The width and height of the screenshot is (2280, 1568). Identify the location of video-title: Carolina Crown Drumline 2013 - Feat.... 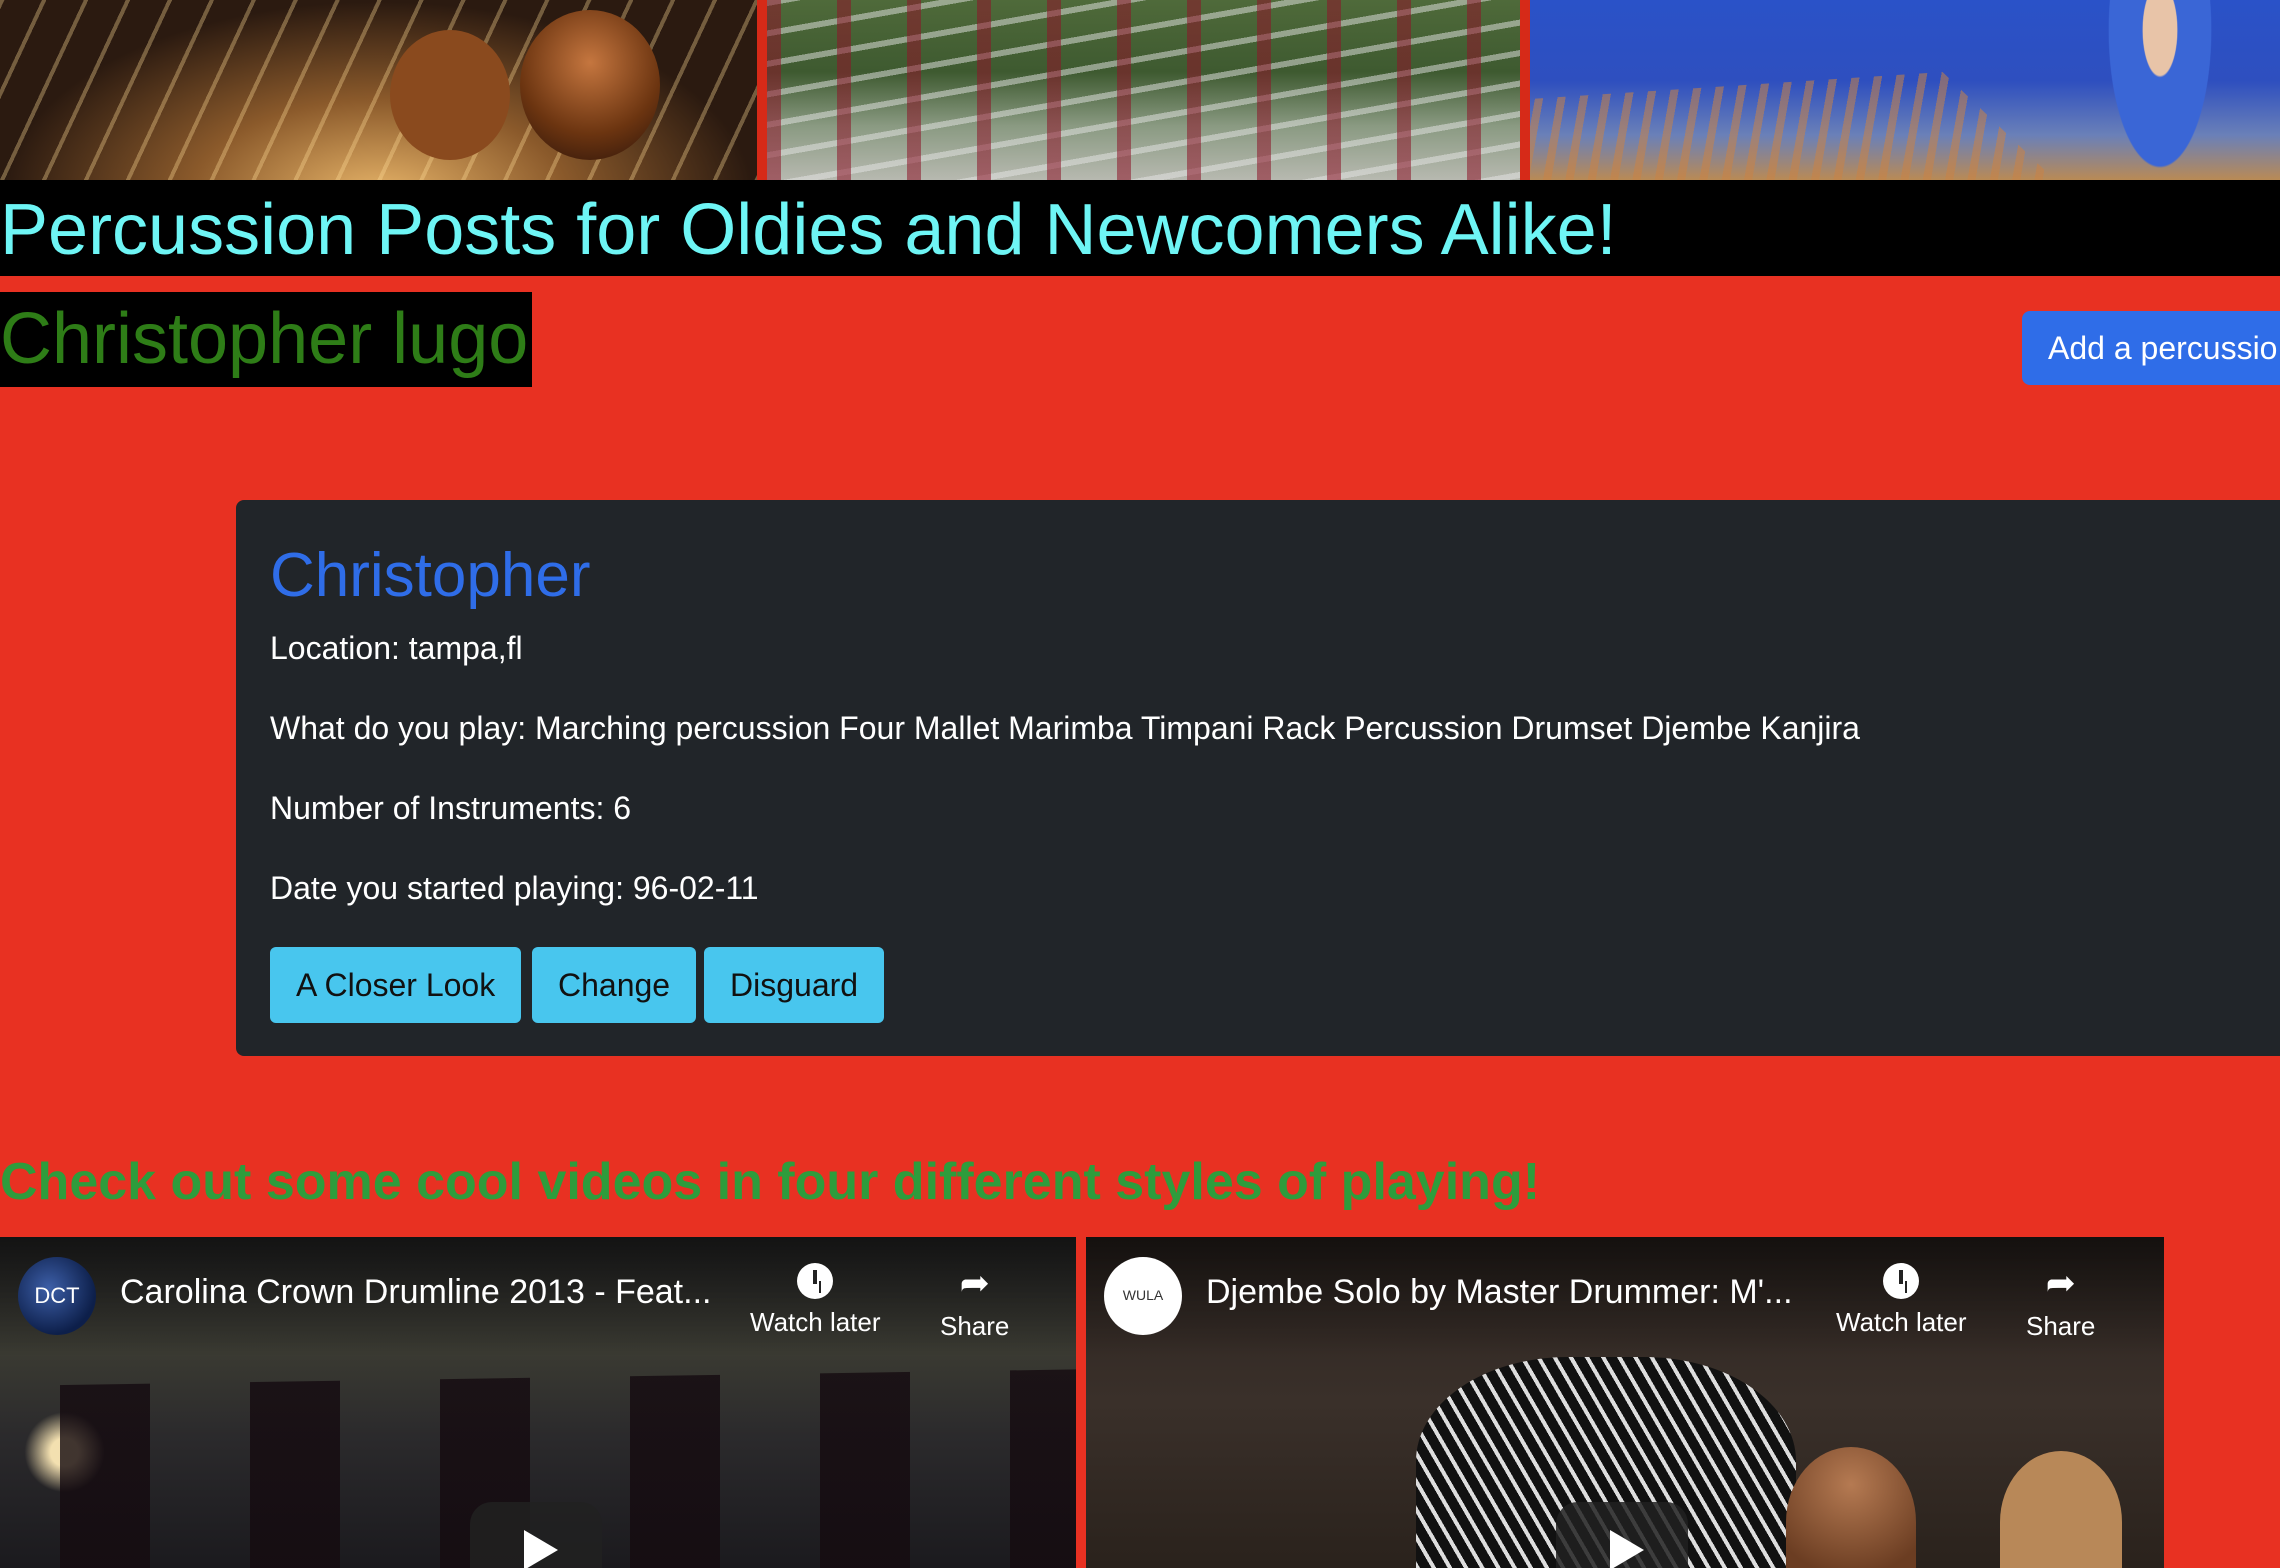
(430, 1292).